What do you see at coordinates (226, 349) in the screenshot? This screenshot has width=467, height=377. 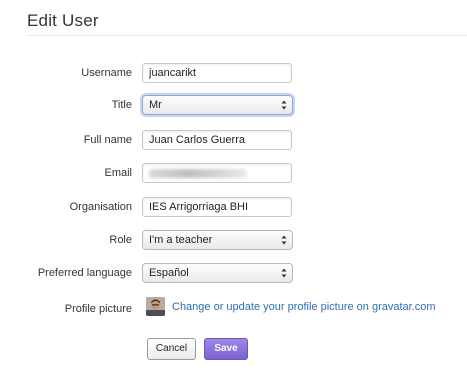 I see `save-button: Save` at bounding box center [226, 349].